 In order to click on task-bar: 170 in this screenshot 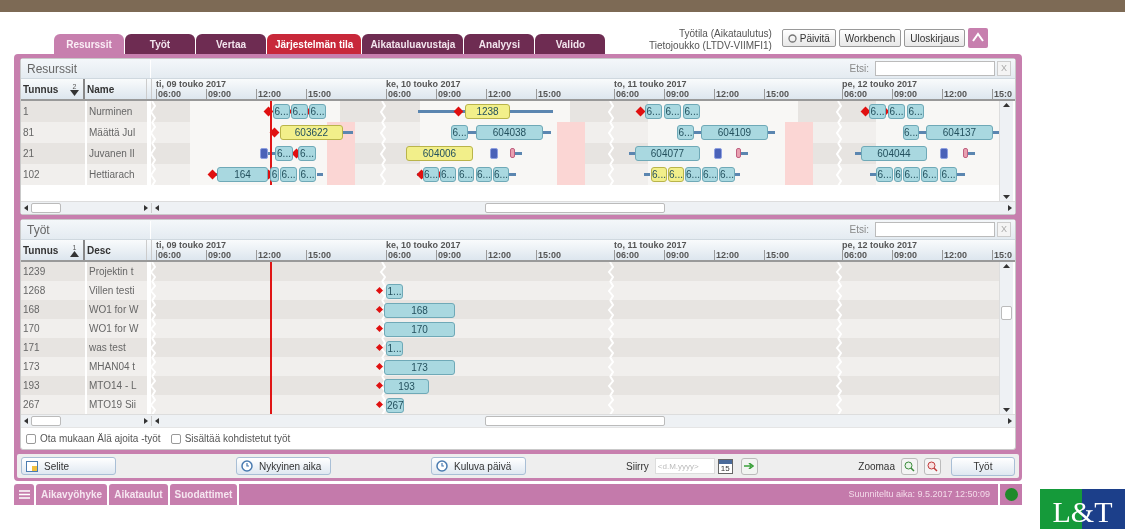, I will do `click(419, 329)`.